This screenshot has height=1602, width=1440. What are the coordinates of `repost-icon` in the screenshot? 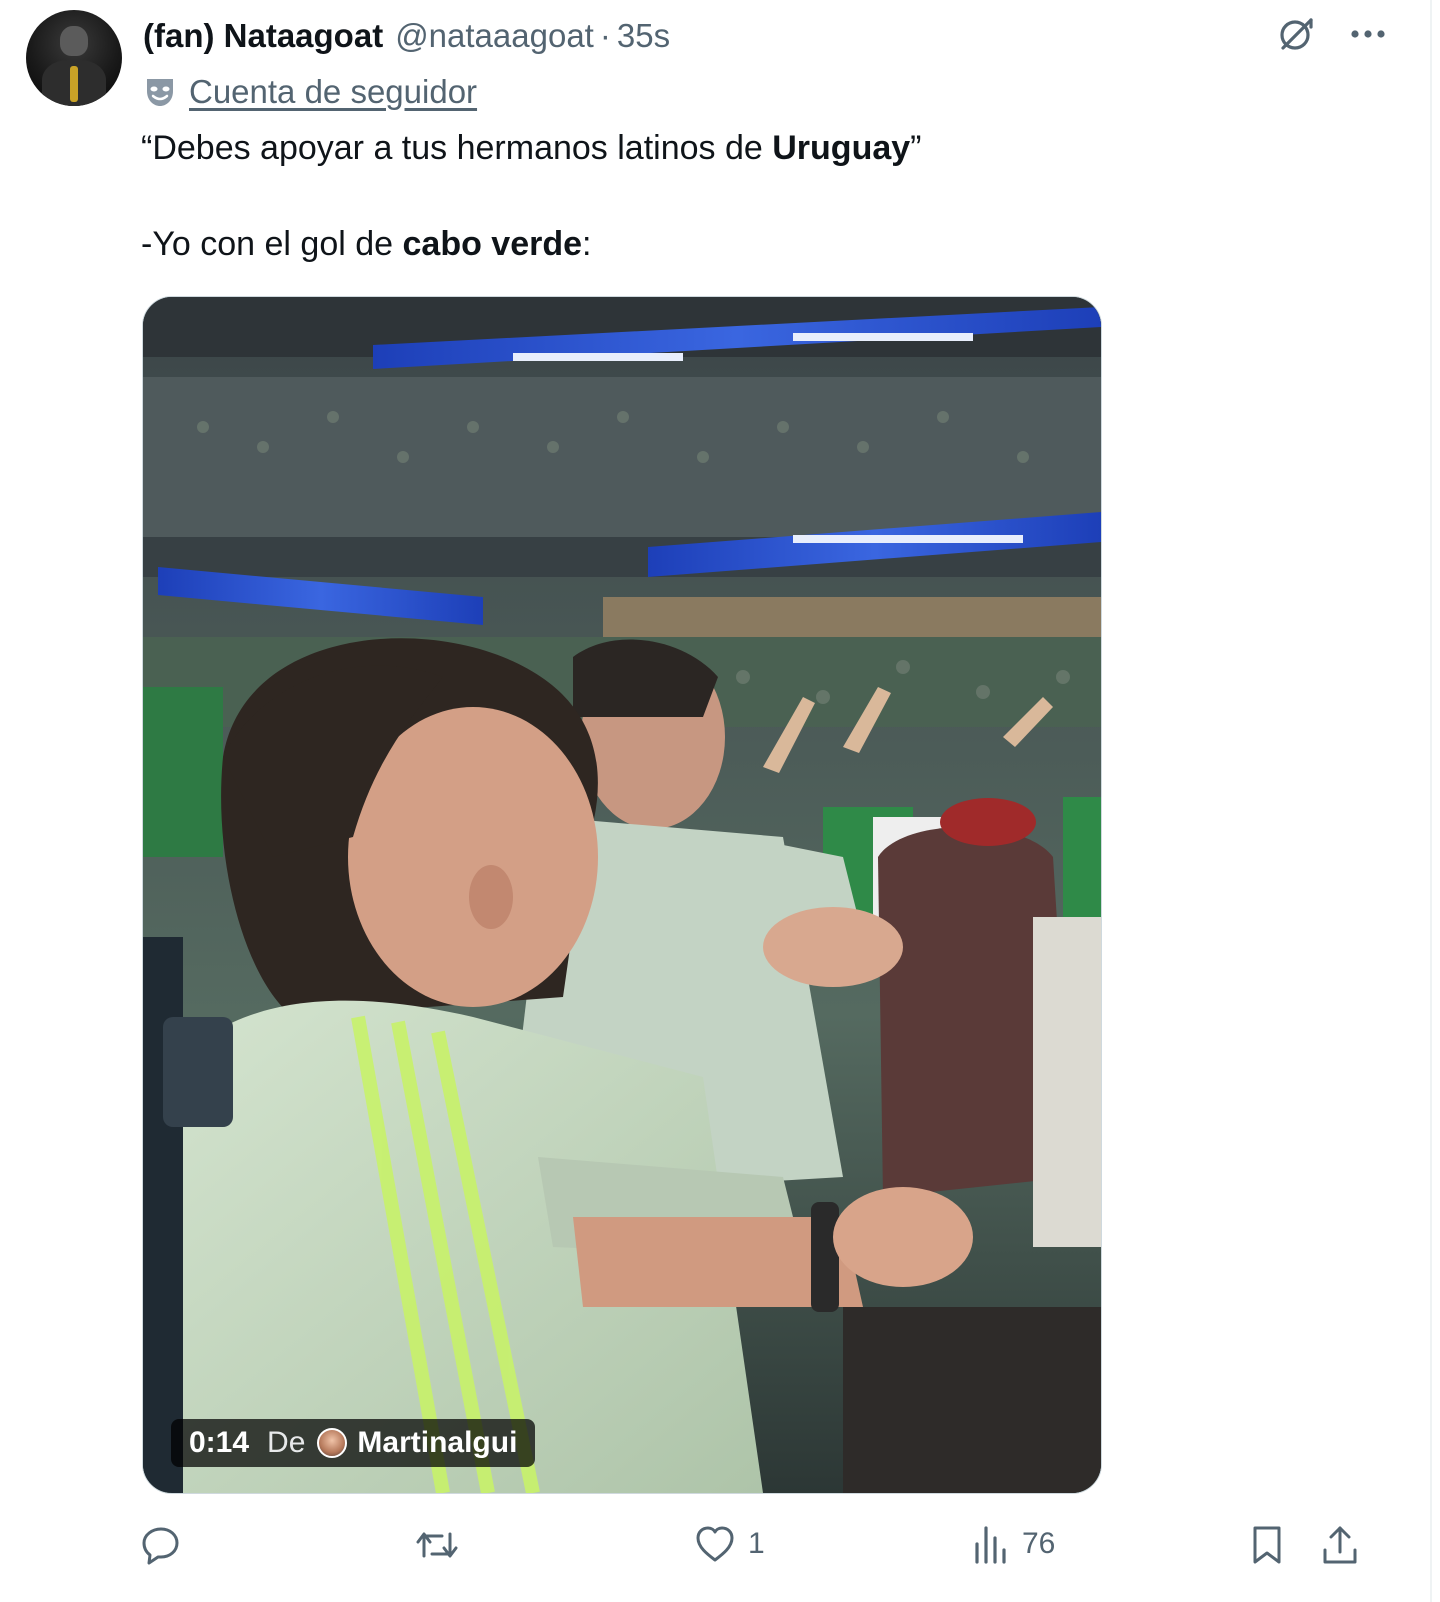 It's located at (437, 1545).